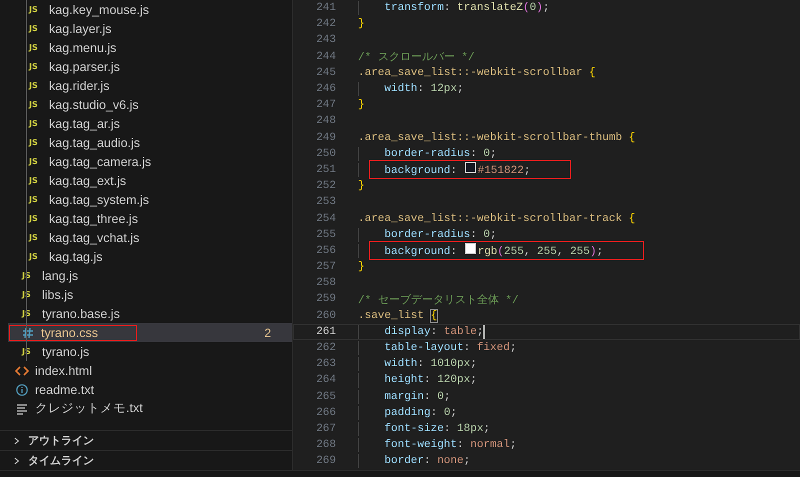  What do you see at coordinates (22, 390) in the screenshot?
I see `info-icon` at bounding box center [22, 390].